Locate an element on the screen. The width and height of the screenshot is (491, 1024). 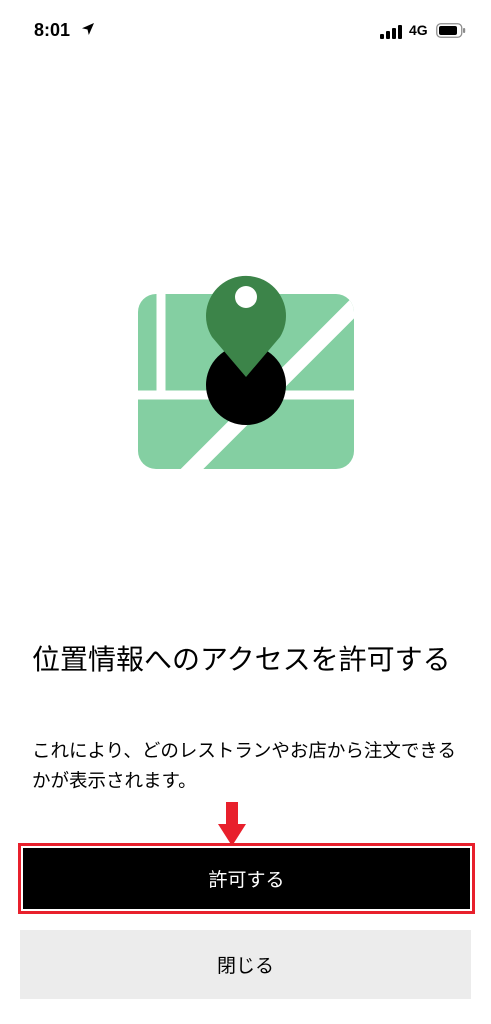
map-pin-illustration is located at coordinates (246, 372).